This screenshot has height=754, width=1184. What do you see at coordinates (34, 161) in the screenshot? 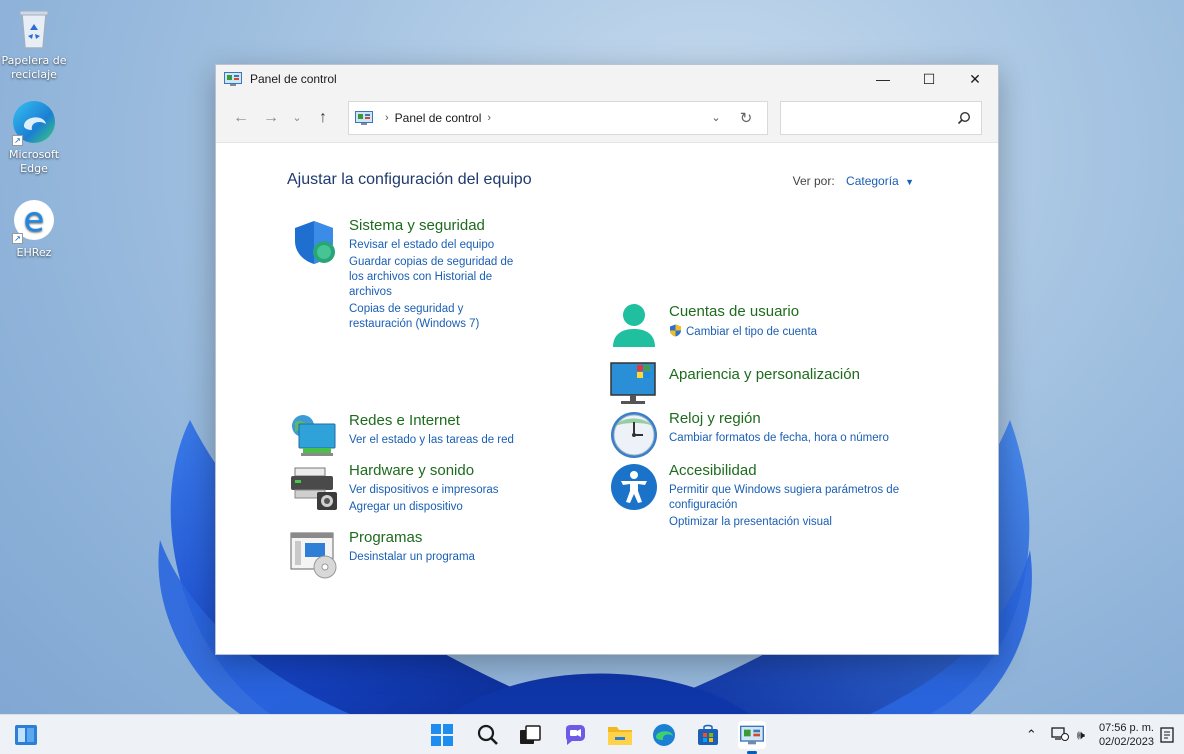
I see `desktop-icon-label: Microsoft Edge` at bounding box center [34, 161].